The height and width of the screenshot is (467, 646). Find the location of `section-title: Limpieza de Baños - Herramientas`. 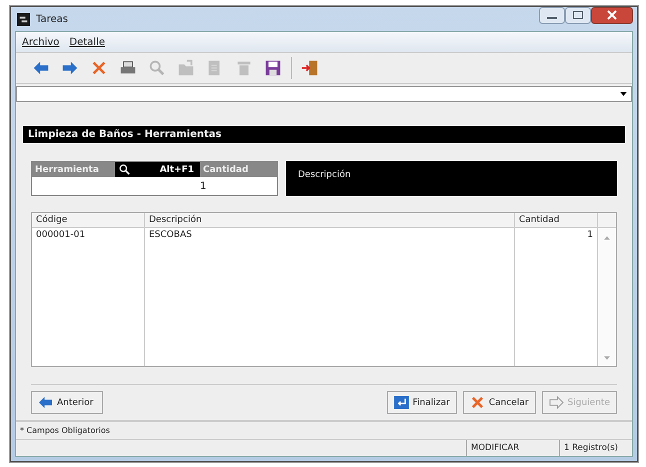

section-title: Limpieza de Baños - Herramientas is located at coordinates (324, 134).